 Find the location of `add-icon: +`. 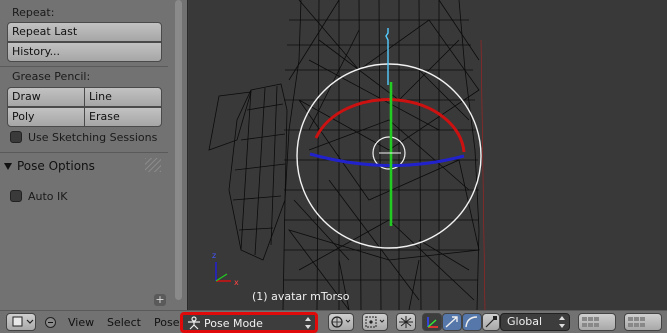

add-icon: + is located at coordinates (160, 300).